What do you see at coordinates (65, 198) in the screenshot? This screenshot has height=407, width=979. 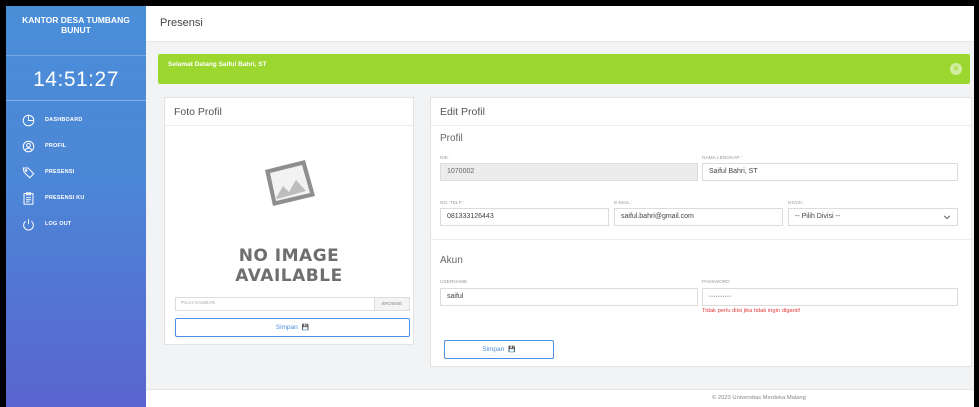 I see `sidebar-item-label: PRESENSI KU` at bounding box center [65, 198].